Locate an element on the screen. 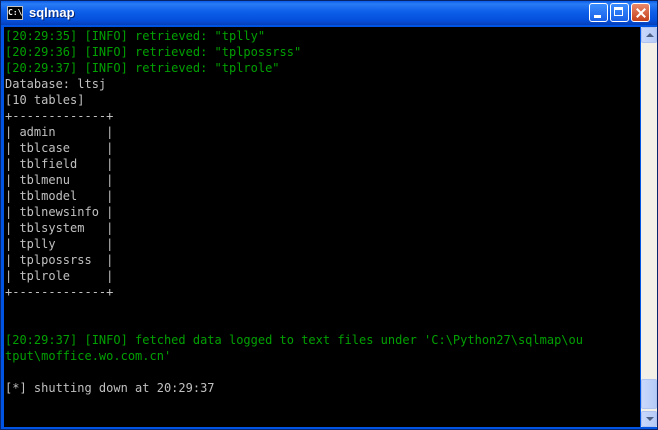  scroll-thumb is located at coordinates (649, 394).